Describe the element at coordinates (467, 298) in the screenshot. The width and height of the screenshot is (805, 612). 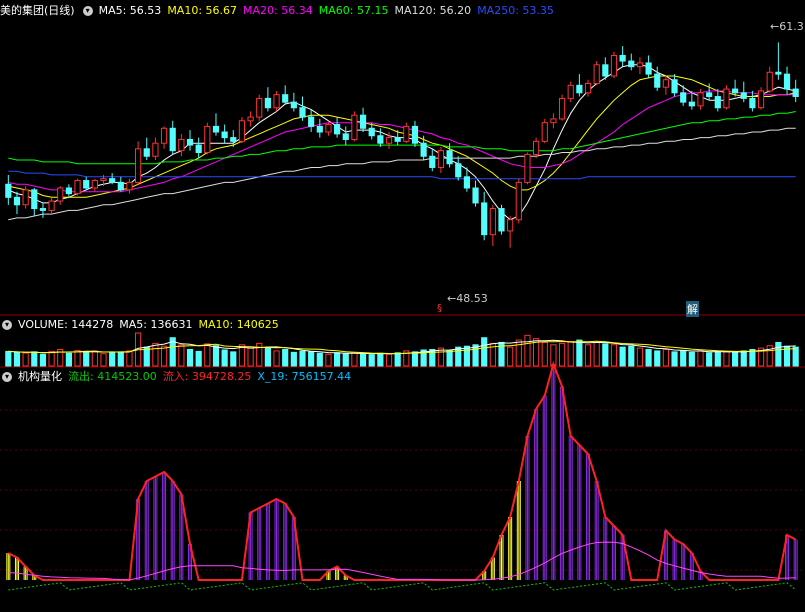
I see `low-marker: ←48.53` at that location.